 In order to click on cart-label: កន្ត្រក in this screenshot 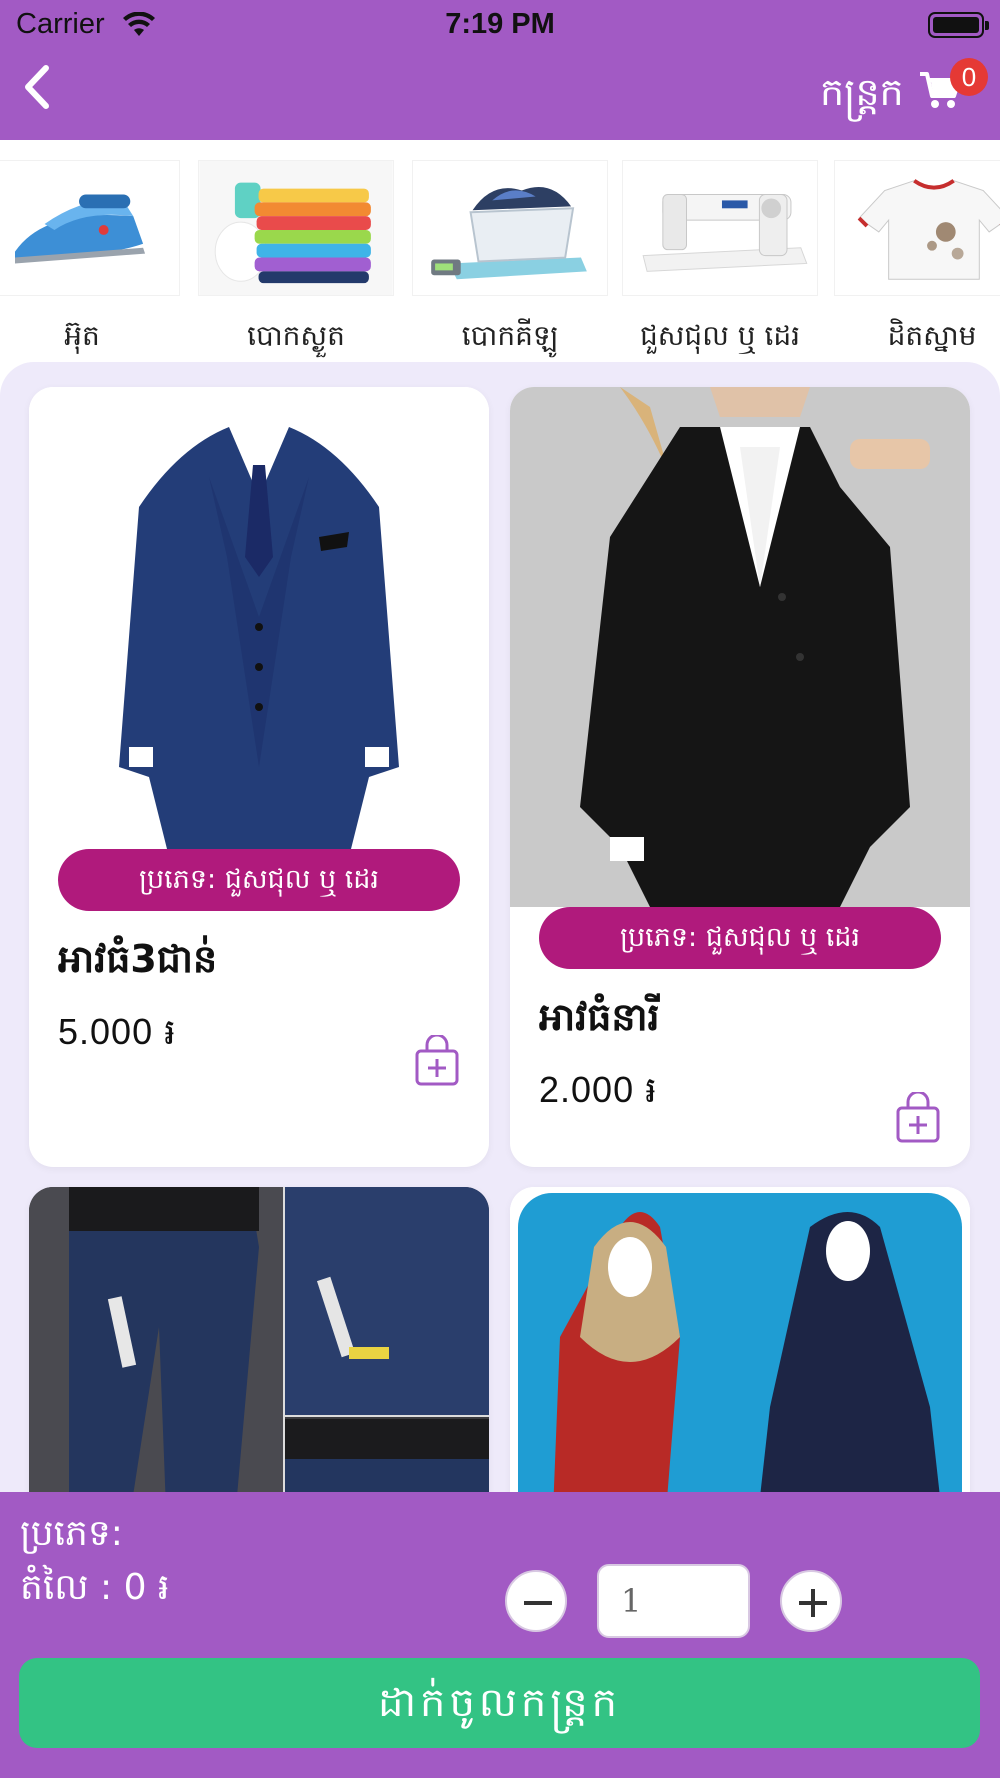, I will do `click(862, 96)`.